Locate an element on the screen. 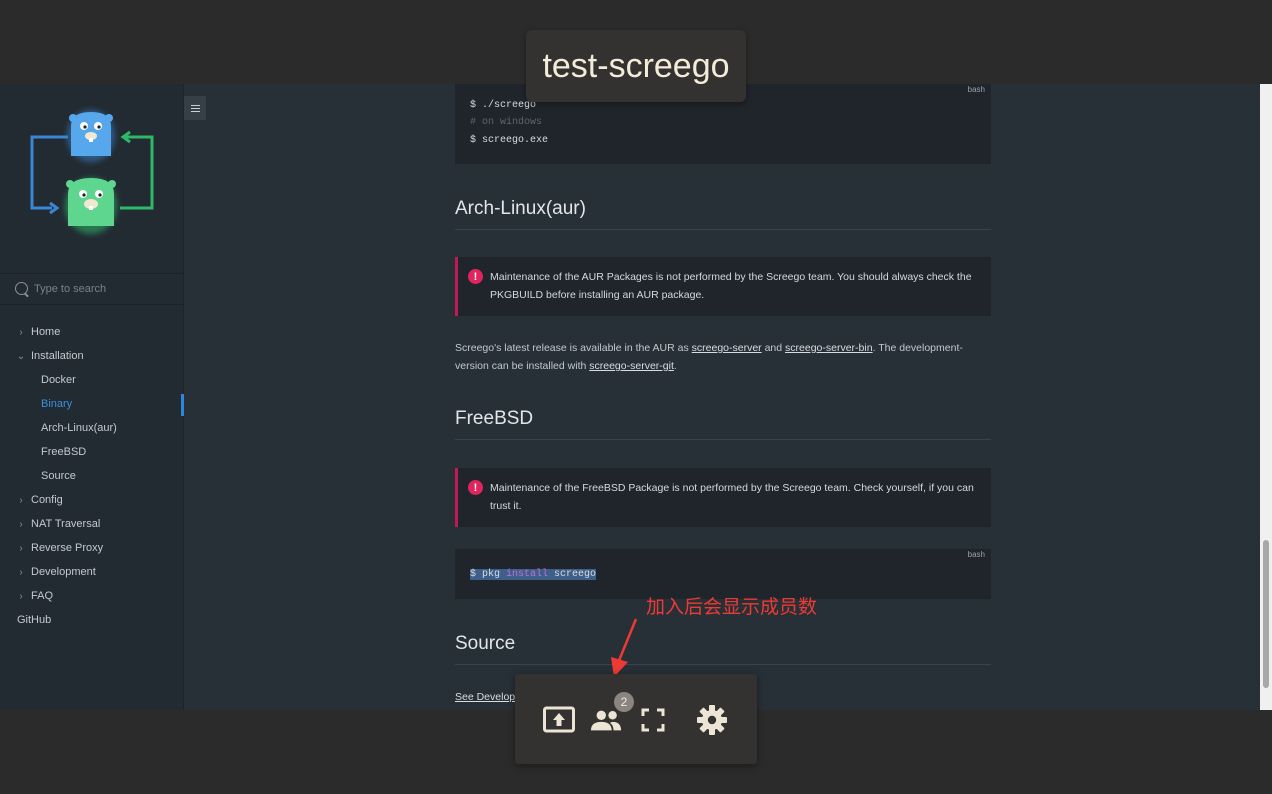 The image size is (1272, 794). sidebar-item-installation: ⌄ Installation is located at coordinates (91, 356).